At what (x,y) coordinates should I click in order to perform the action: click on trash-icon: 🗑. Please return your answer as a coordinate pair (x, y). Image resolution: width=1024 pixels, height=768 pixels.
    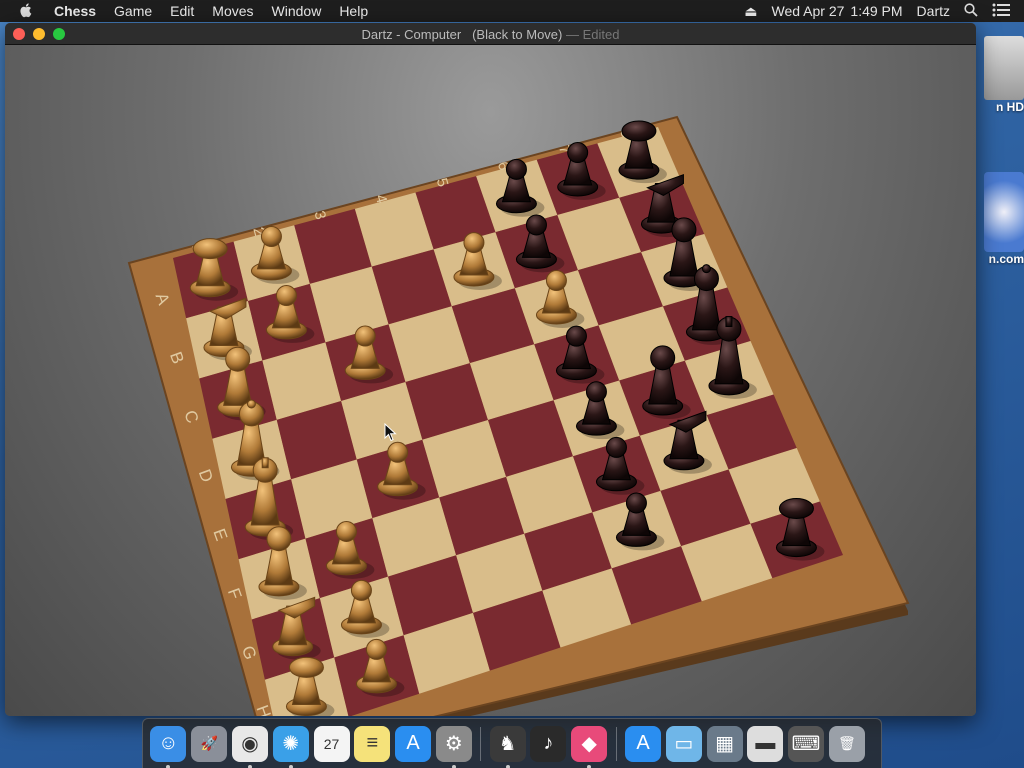
    Looking at the image, I should click on (846, 743).